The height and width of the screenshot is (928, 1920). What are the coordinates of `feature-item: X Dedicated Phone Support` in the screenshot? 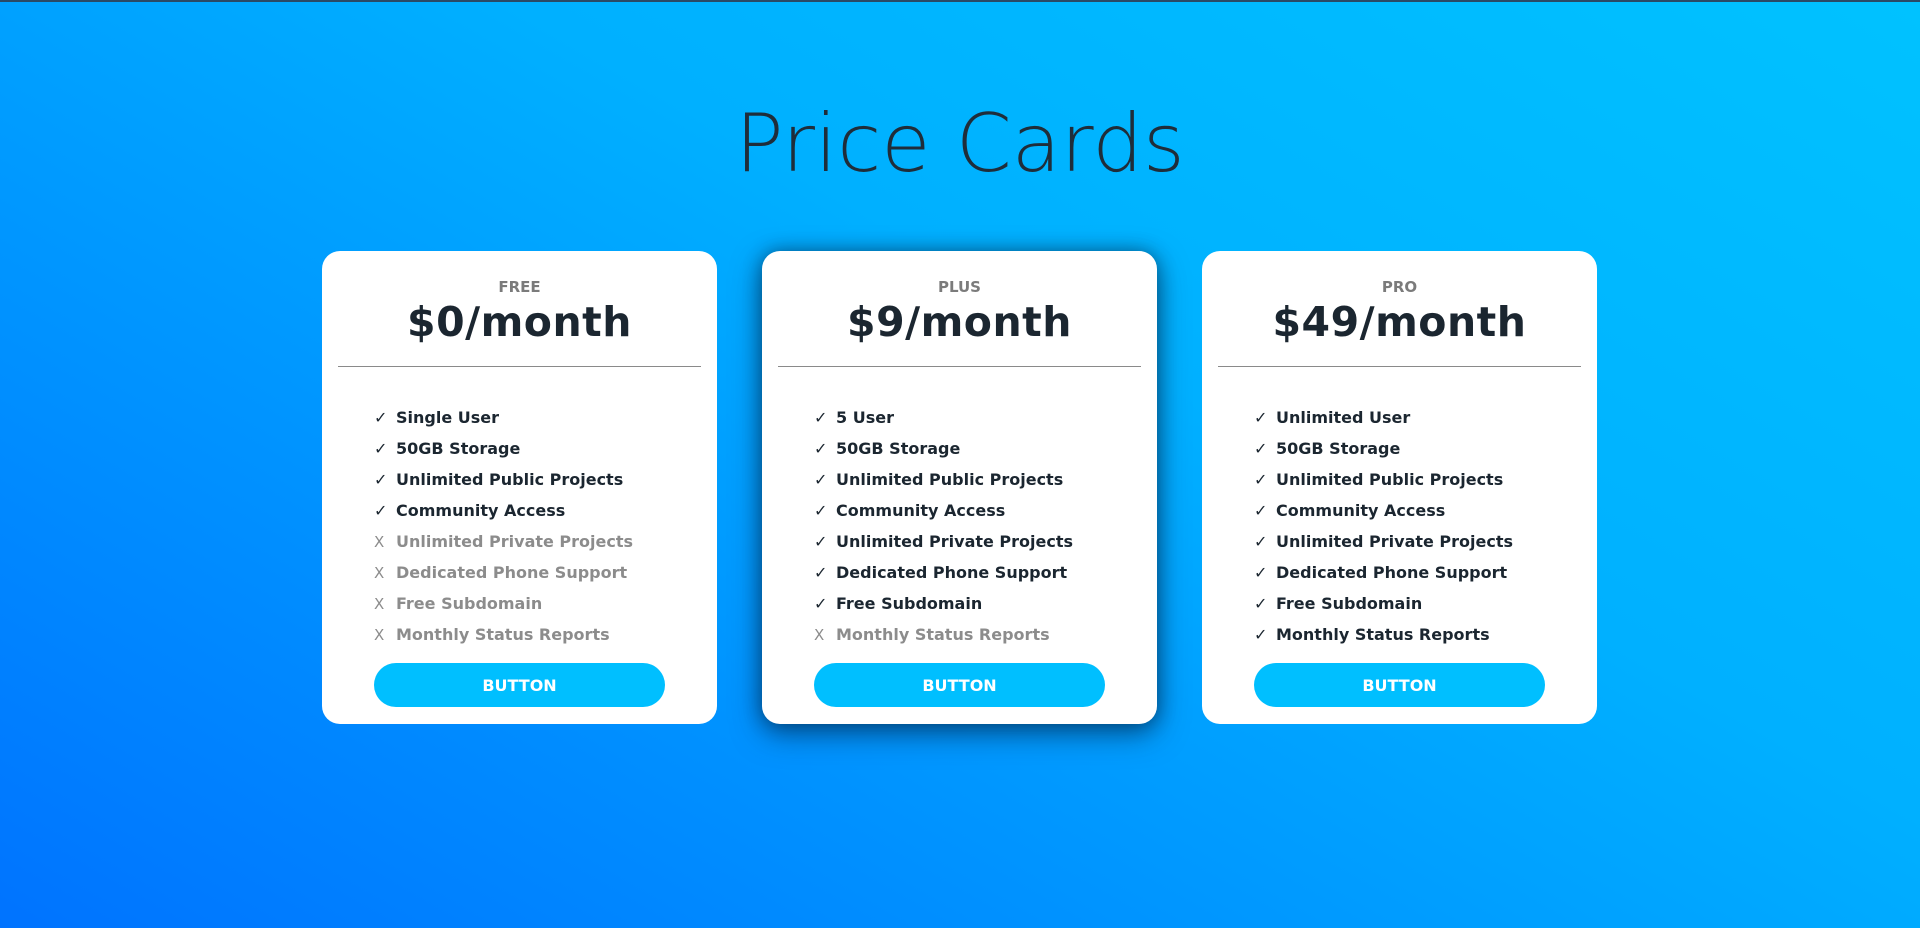 It's located at (535, 572).